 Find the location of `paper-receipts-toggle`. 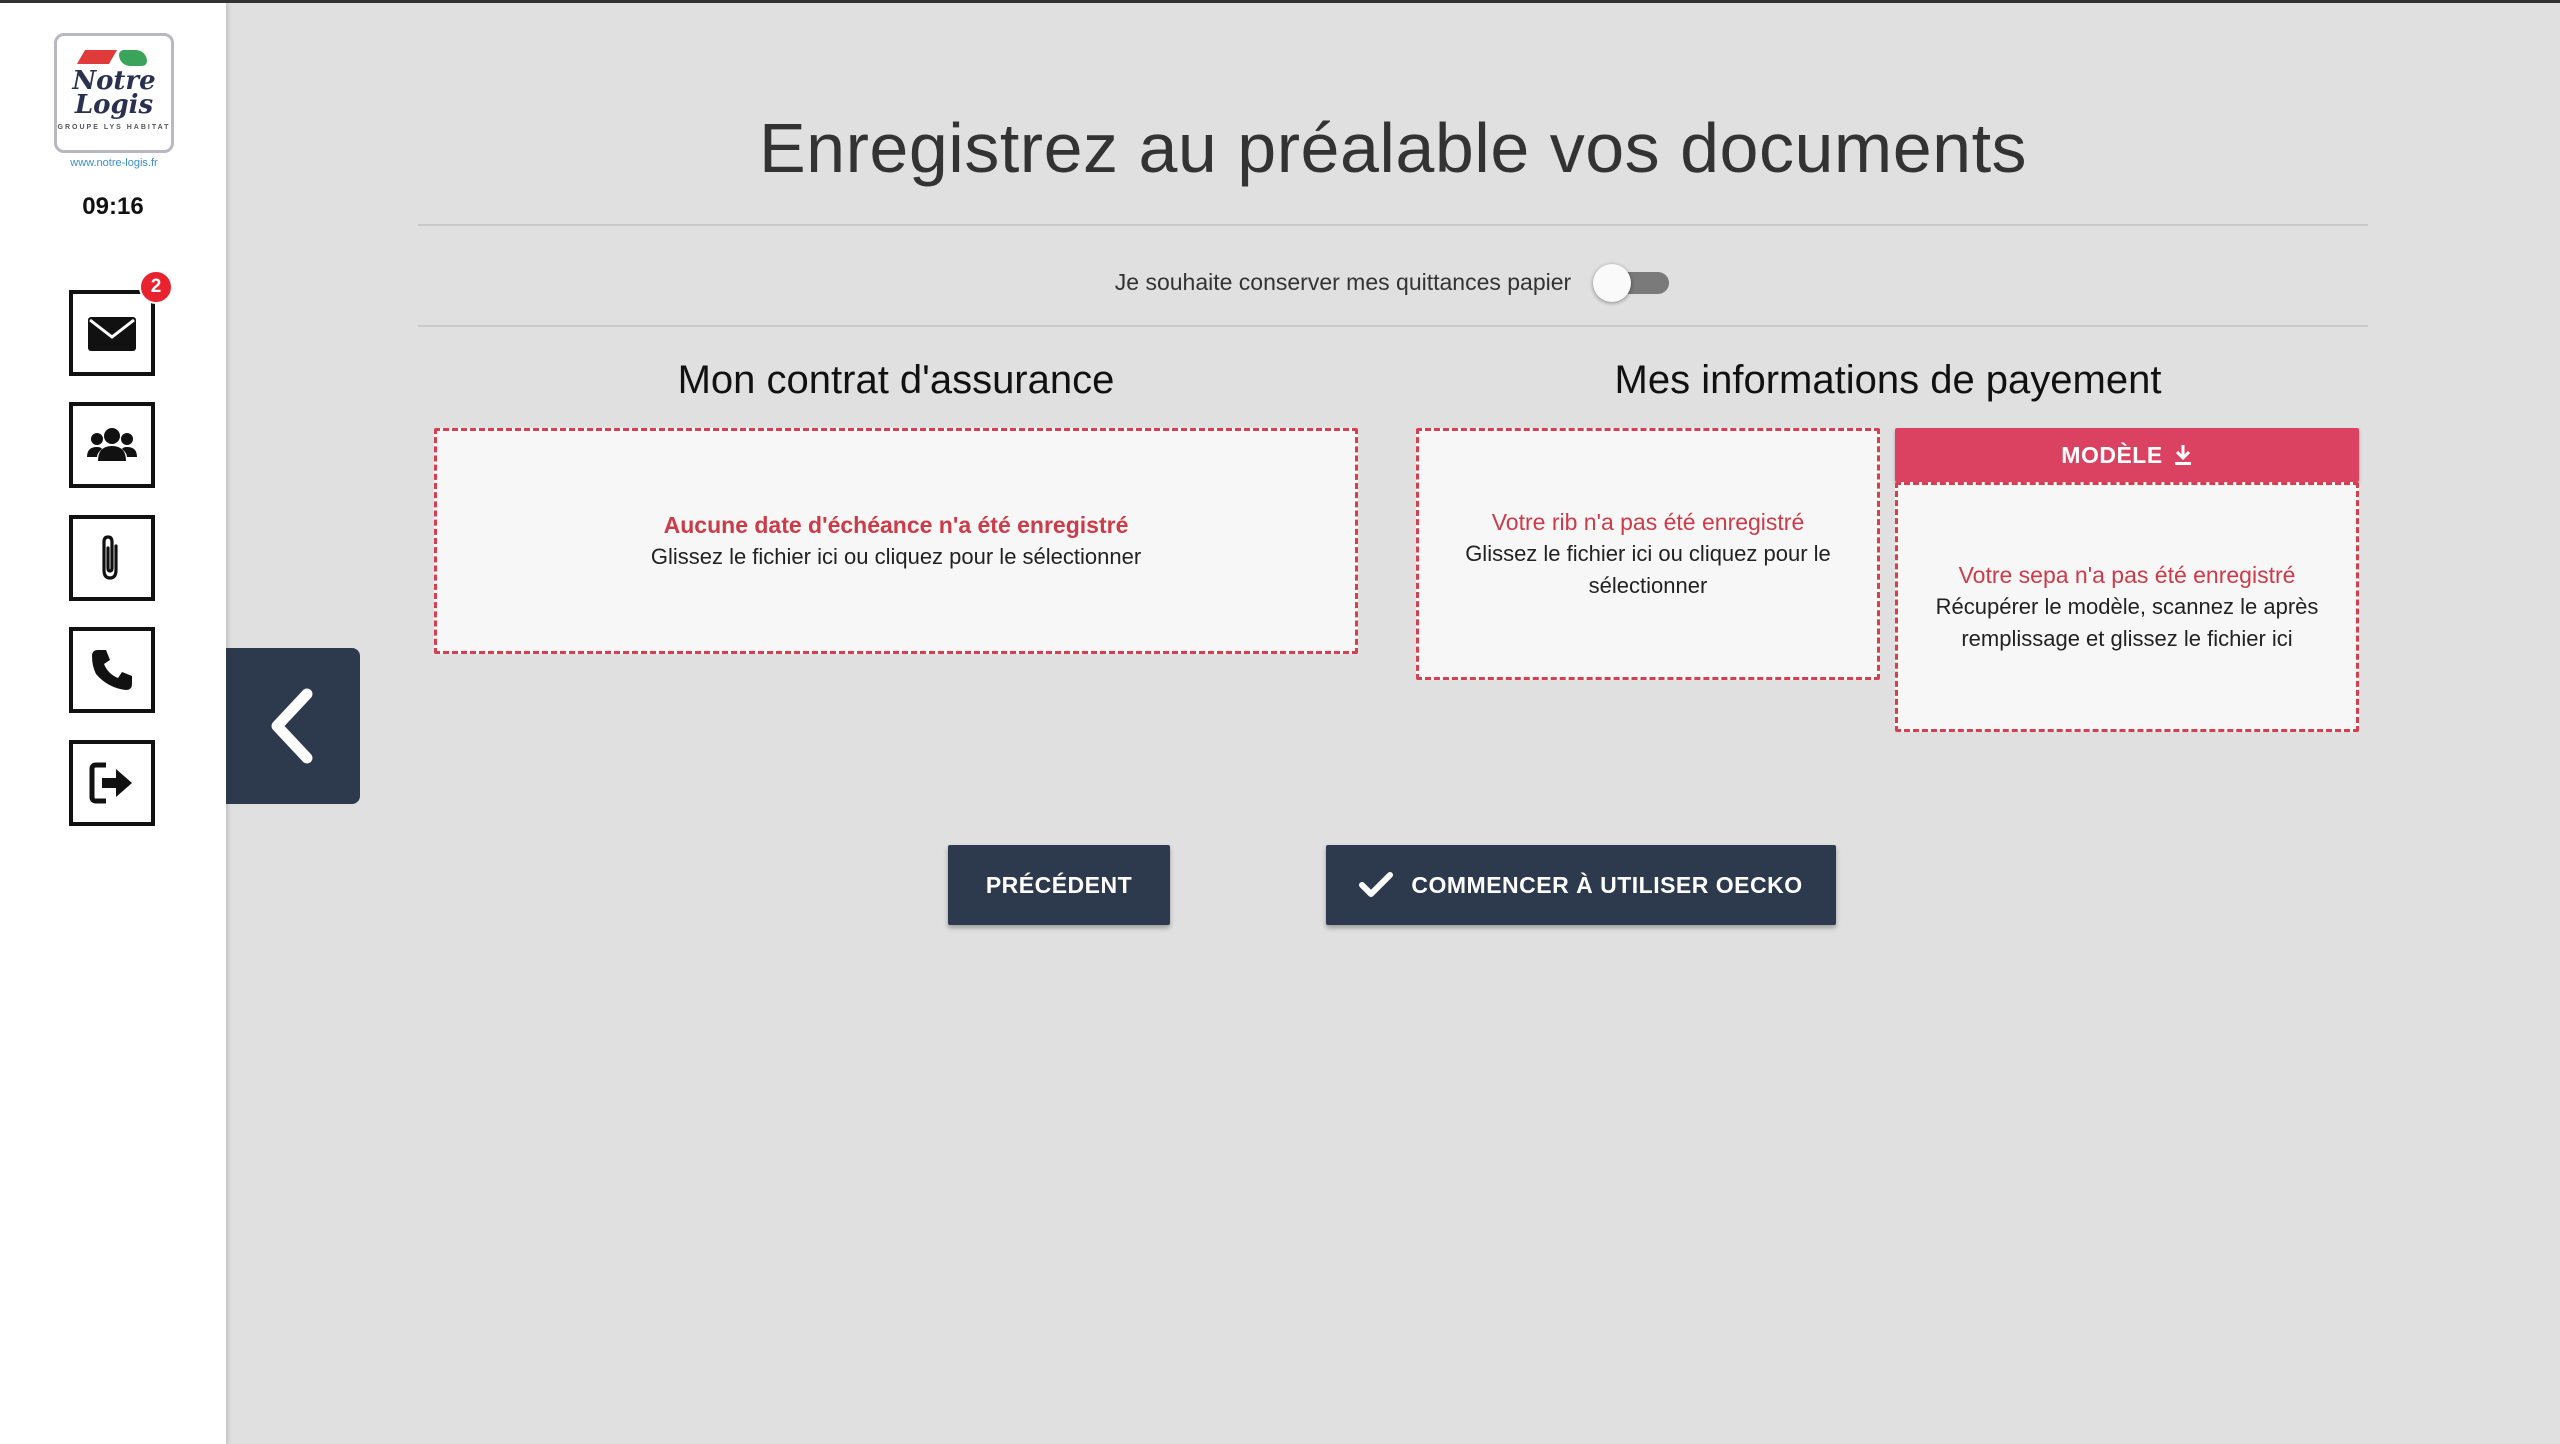

paper-receipts-toggle is located at coordinates (1632, 282).